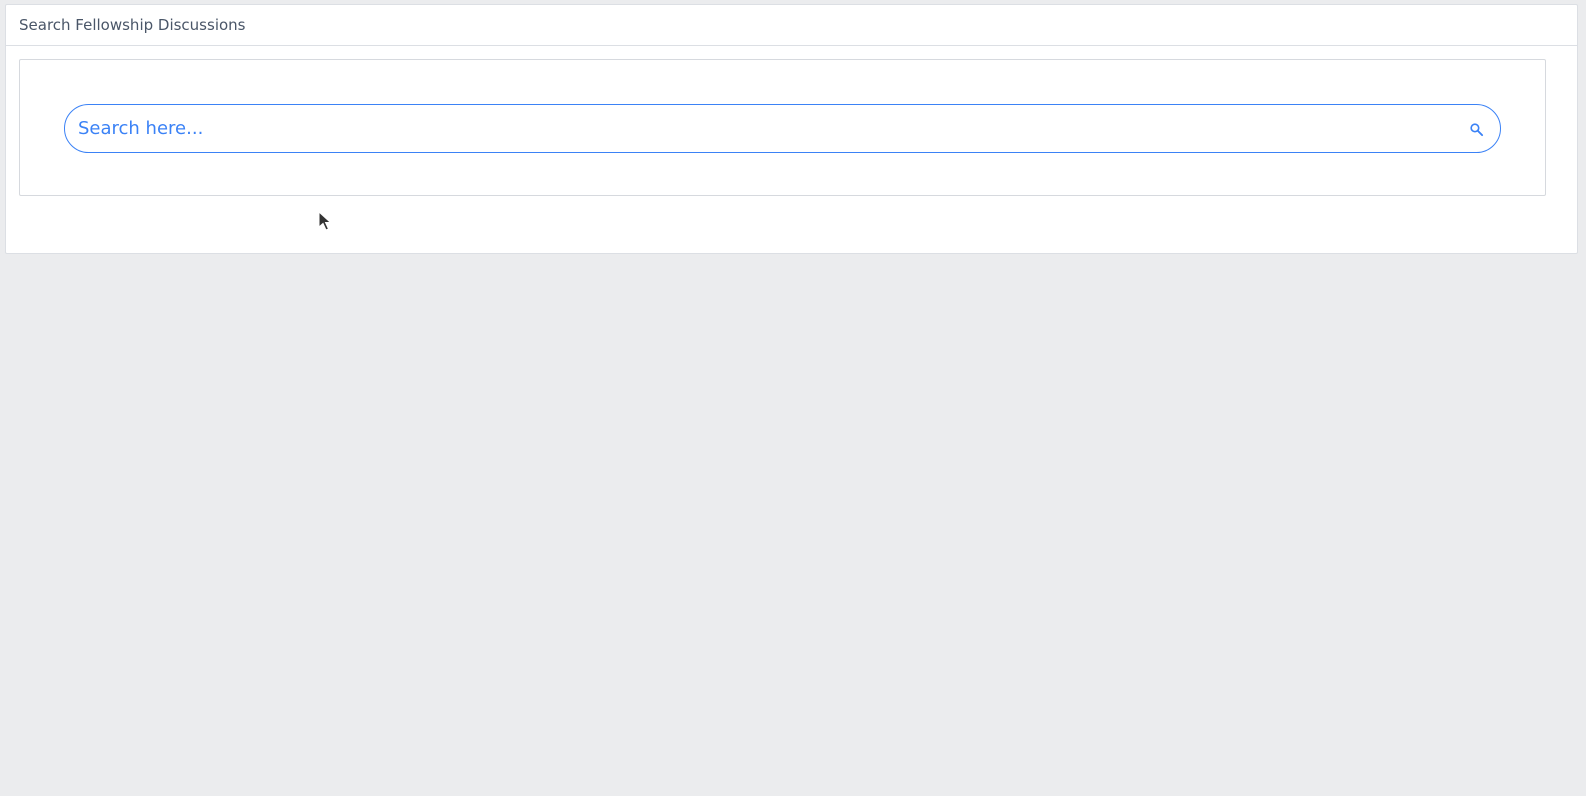 This screenshot has width=1586, height=796. I want to click on card-header: Search Fellowship Discussions, so click(791, 25).